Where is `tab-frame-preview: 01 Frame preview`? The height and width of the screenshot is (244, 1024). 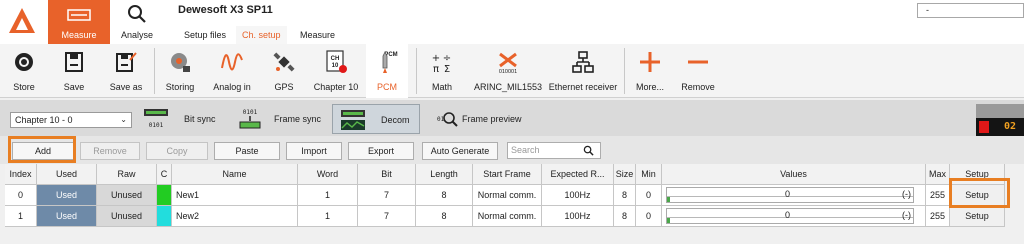 tab-frame-preview: 01 Frame preview is located at coordinates (478, 119).